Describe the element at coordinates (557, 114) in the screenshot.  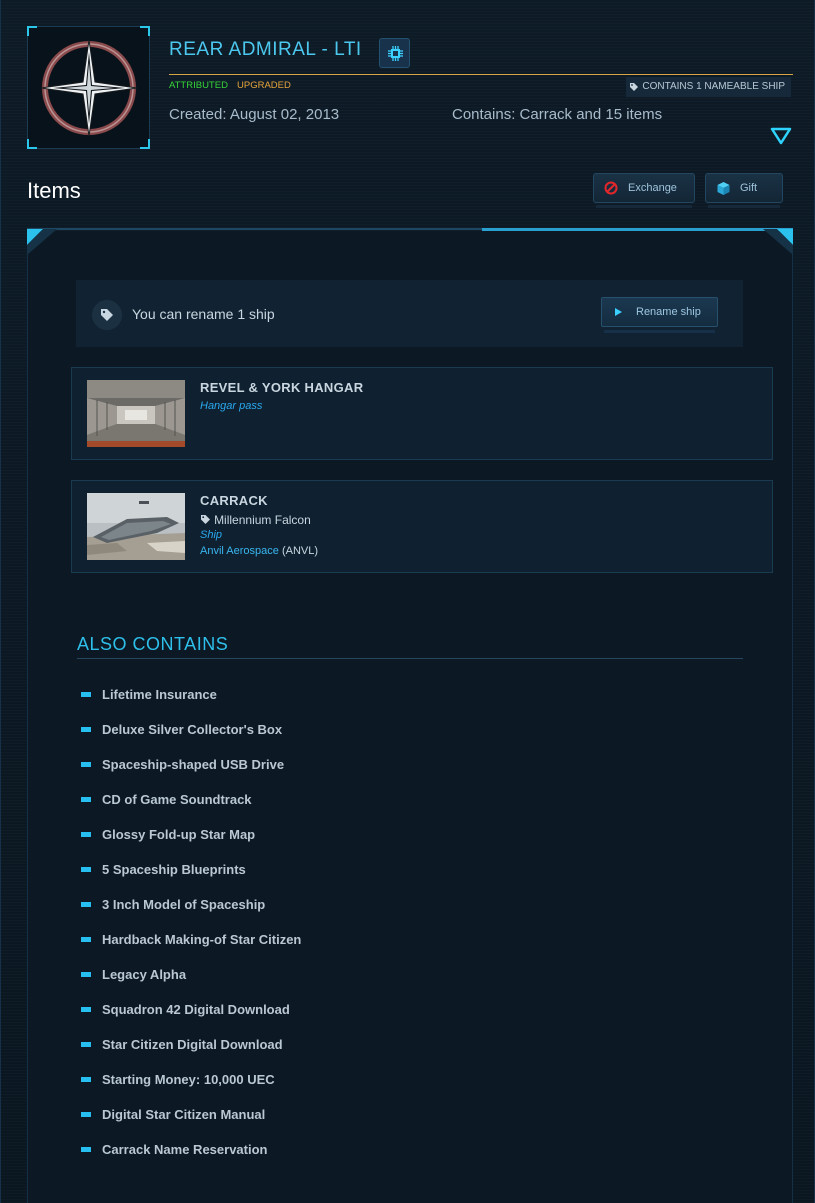
I see `contains-summary: Contains: Carrack and 15 items` at that location.